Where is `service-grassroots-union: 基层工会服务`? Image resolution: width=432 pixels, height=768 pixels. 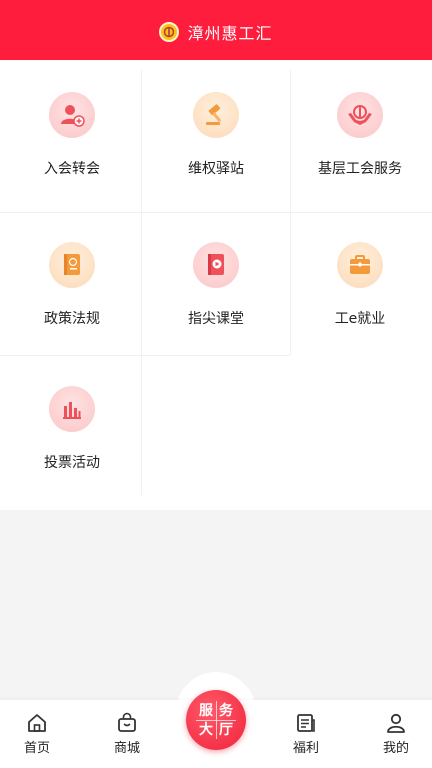 service-grassroots-union: 基层工会服务 is located at coordinates (360, 132).